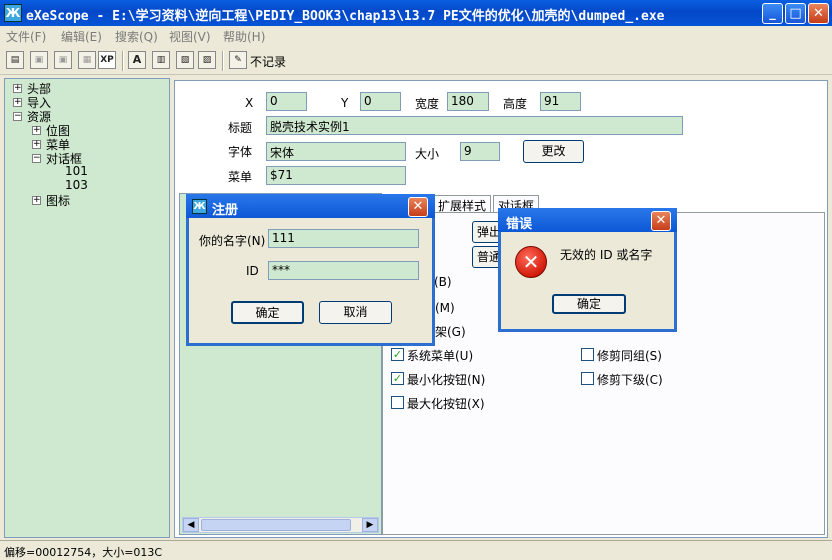 The width and height of the screenshot is (832, 560). What do you see at coordinates (380, 101) in the screenshot?
I see `y-field: 0` at bounding box center [380, 101].